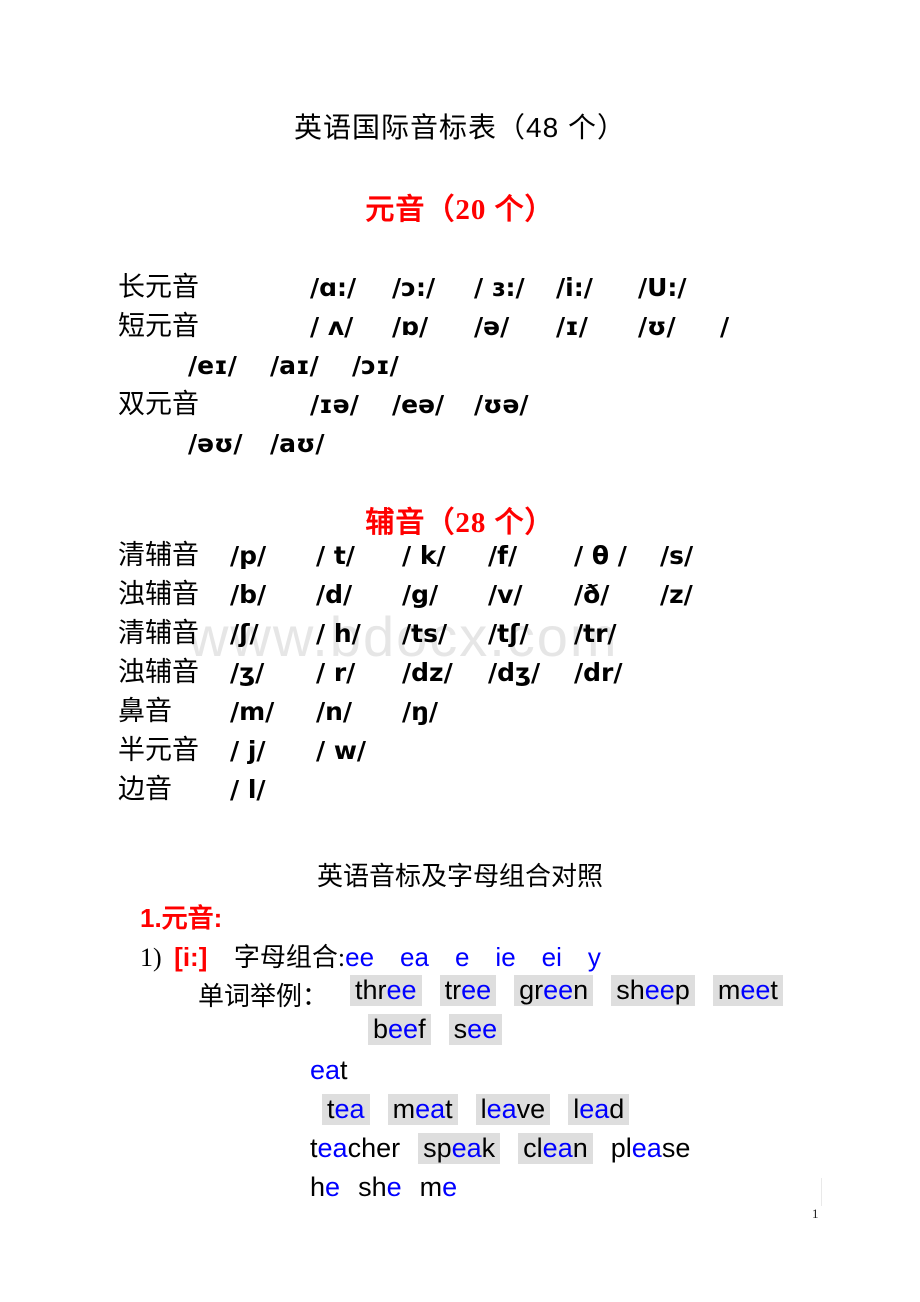  What do you see at coordinates (386, 990) in the screenshot?
I see `example-word: three` at bounding box center [386, 990].